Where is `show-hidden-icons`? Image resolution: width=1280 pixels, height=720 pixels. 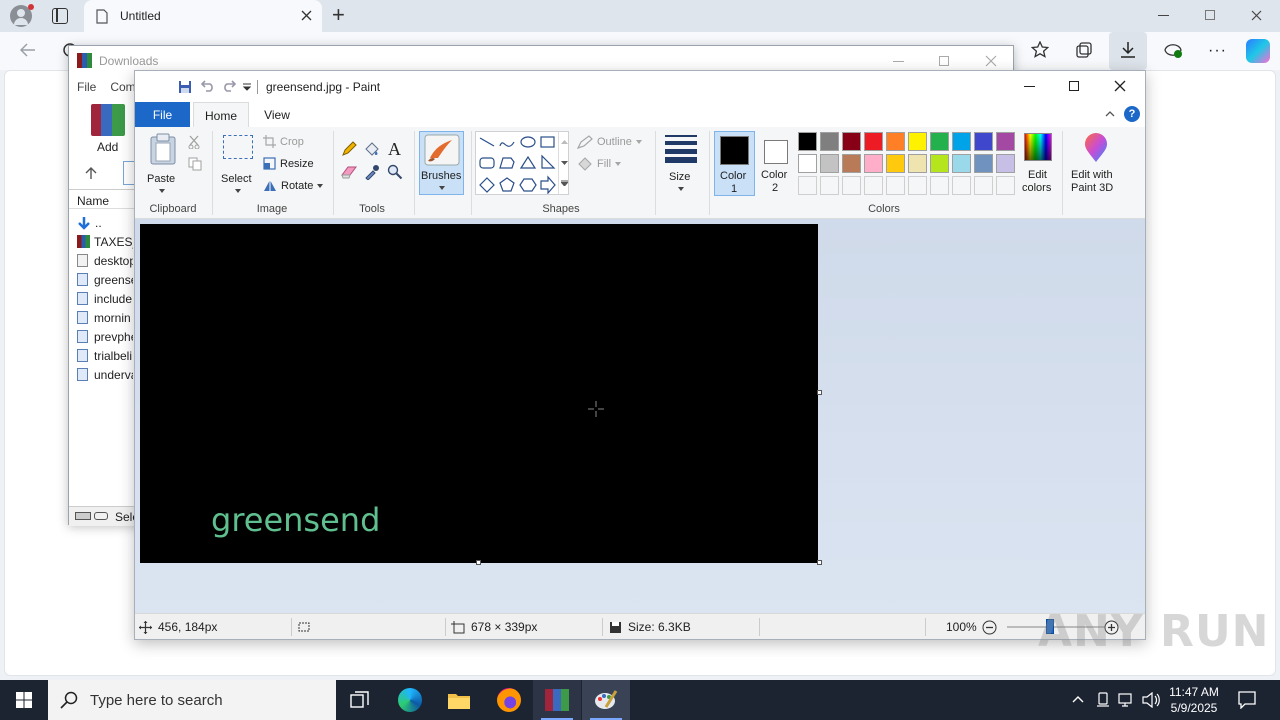 show-hidden-icons is located at coordinates (1078, 699).